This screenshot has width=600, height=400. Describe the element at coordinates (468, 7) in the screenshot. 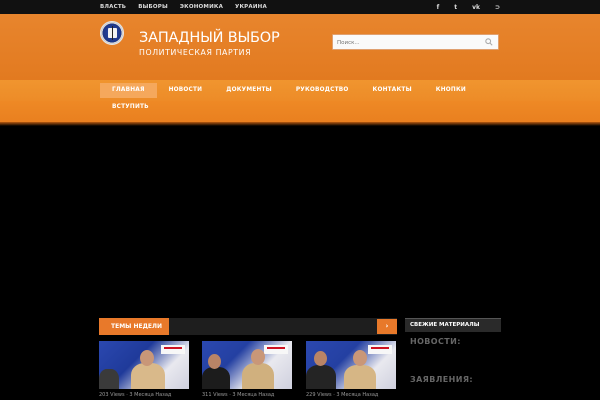

I see `social-links: f t vk ⊃` at that location.